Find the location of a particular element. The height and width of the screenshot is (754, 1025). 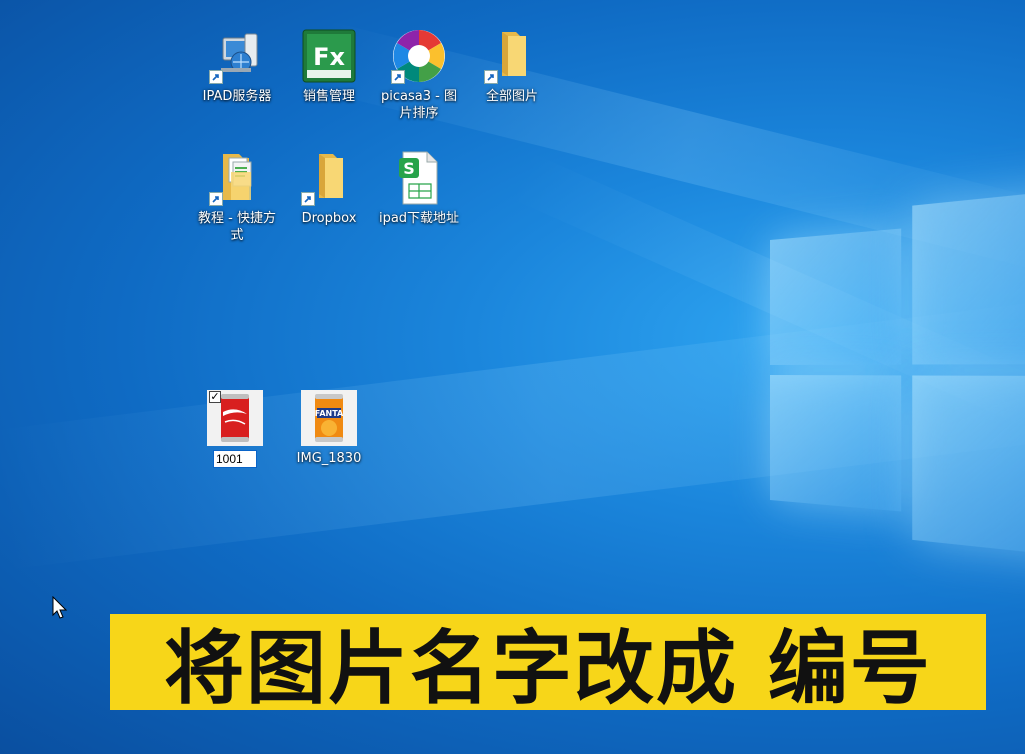

coca-cola-can-thumbnail: ✓ is located at coordinates (235, 418).